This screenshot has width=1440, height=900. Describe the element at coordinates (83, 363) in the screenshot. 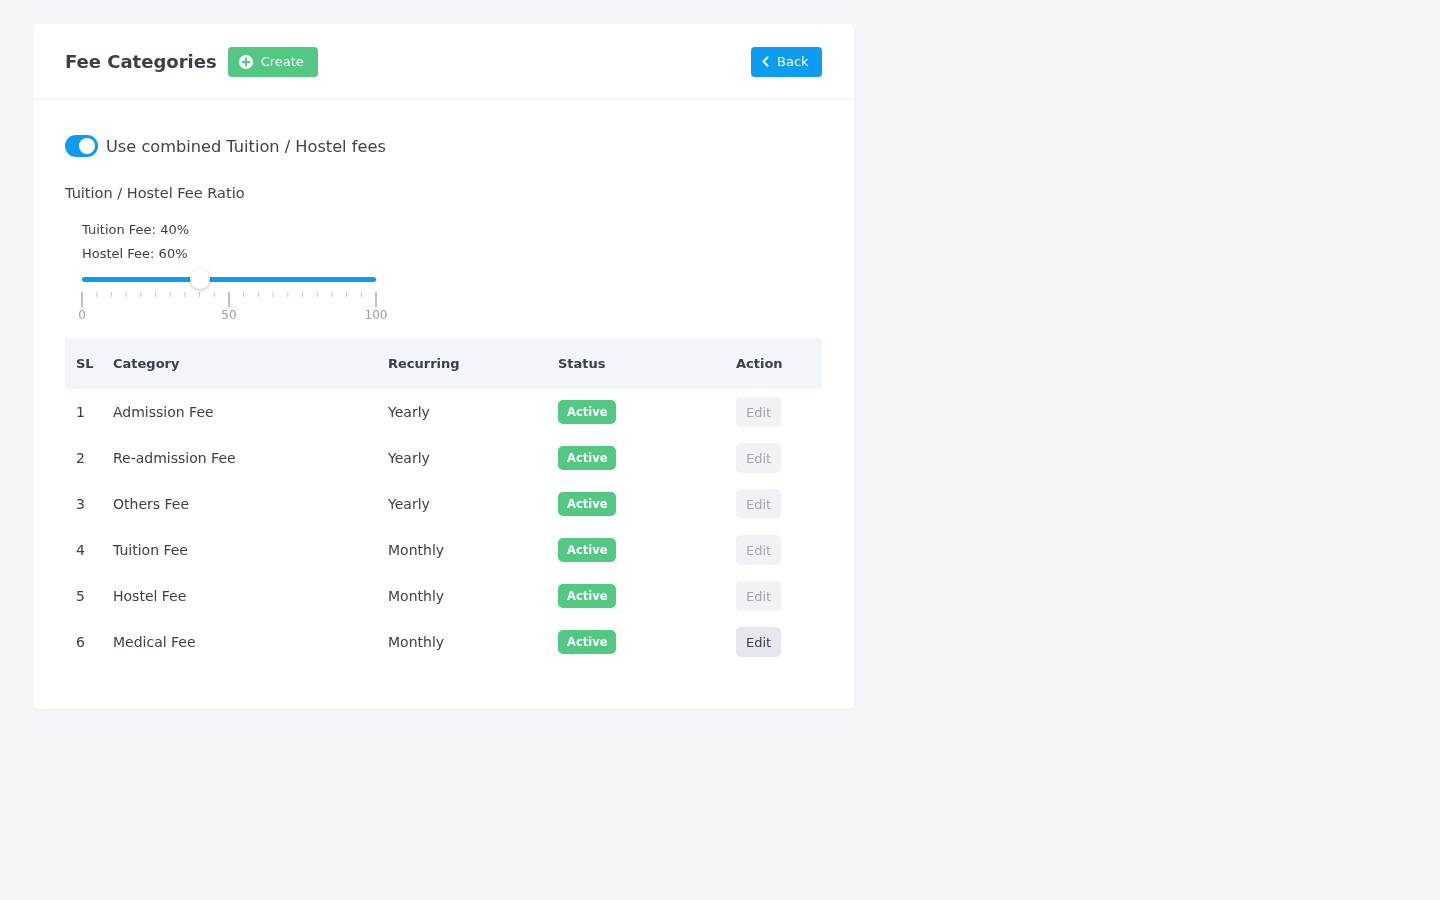

I see `column-header: SL` at that location.